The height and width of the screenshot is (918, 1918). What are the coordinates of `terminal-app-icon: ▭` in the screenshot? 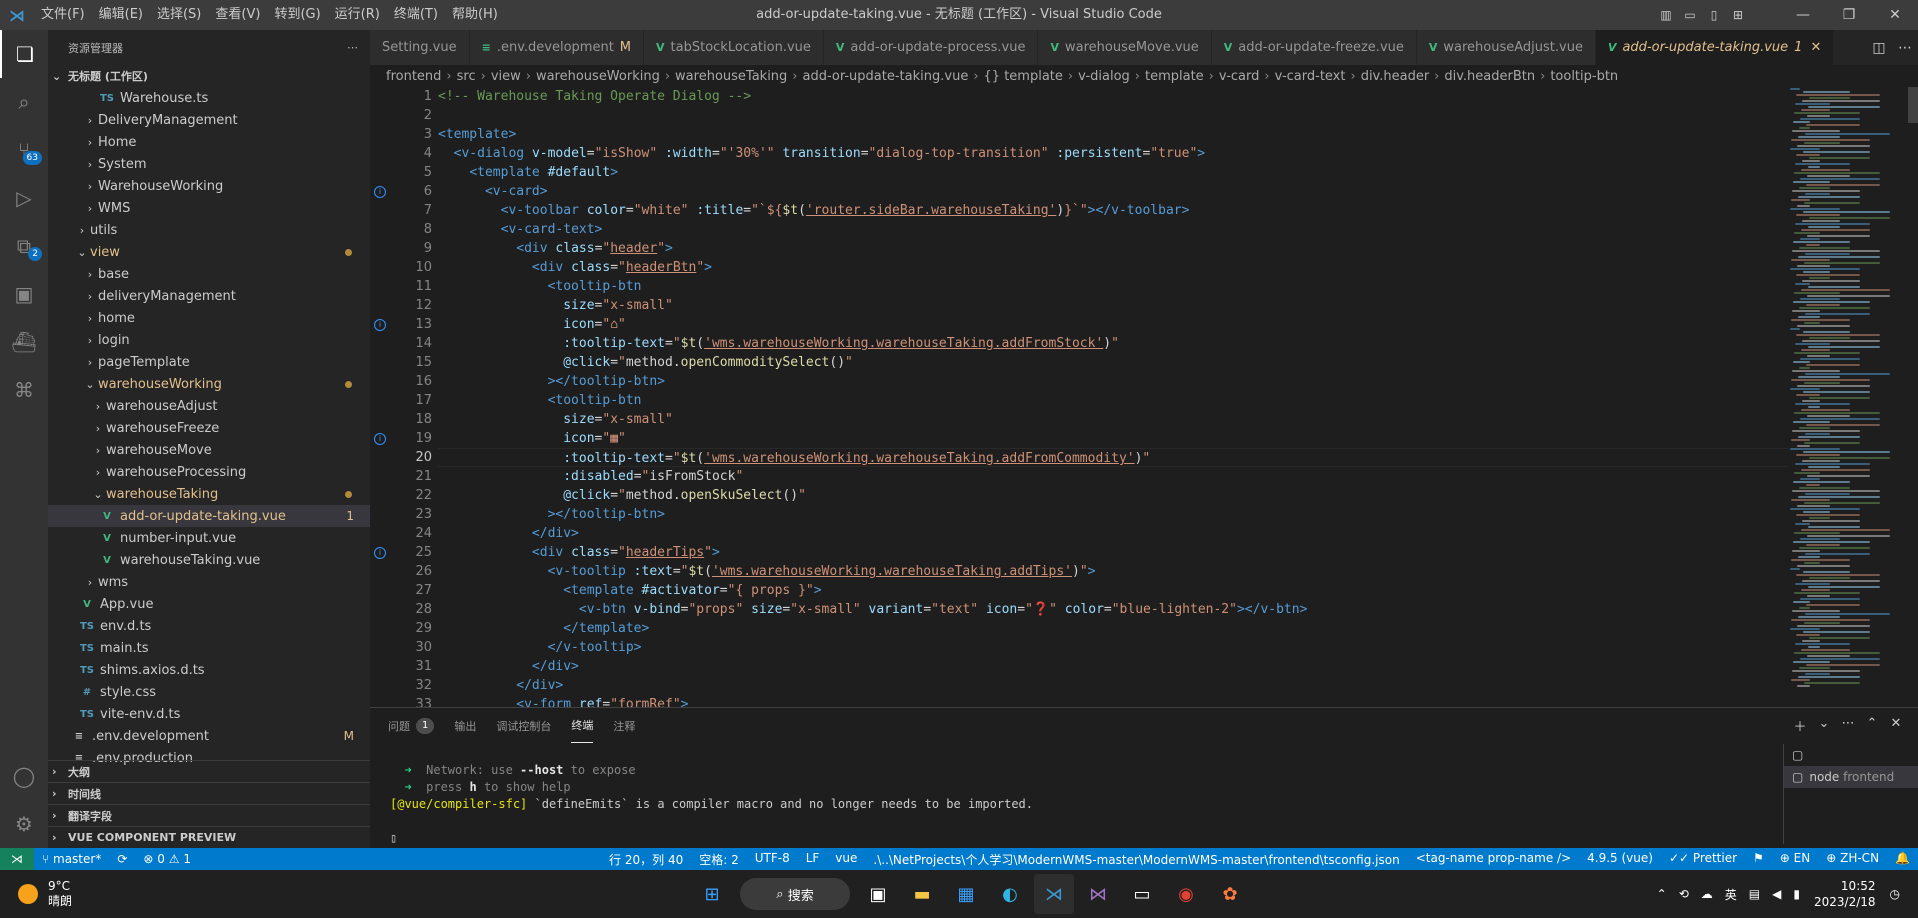 It's located at (1142, 894).